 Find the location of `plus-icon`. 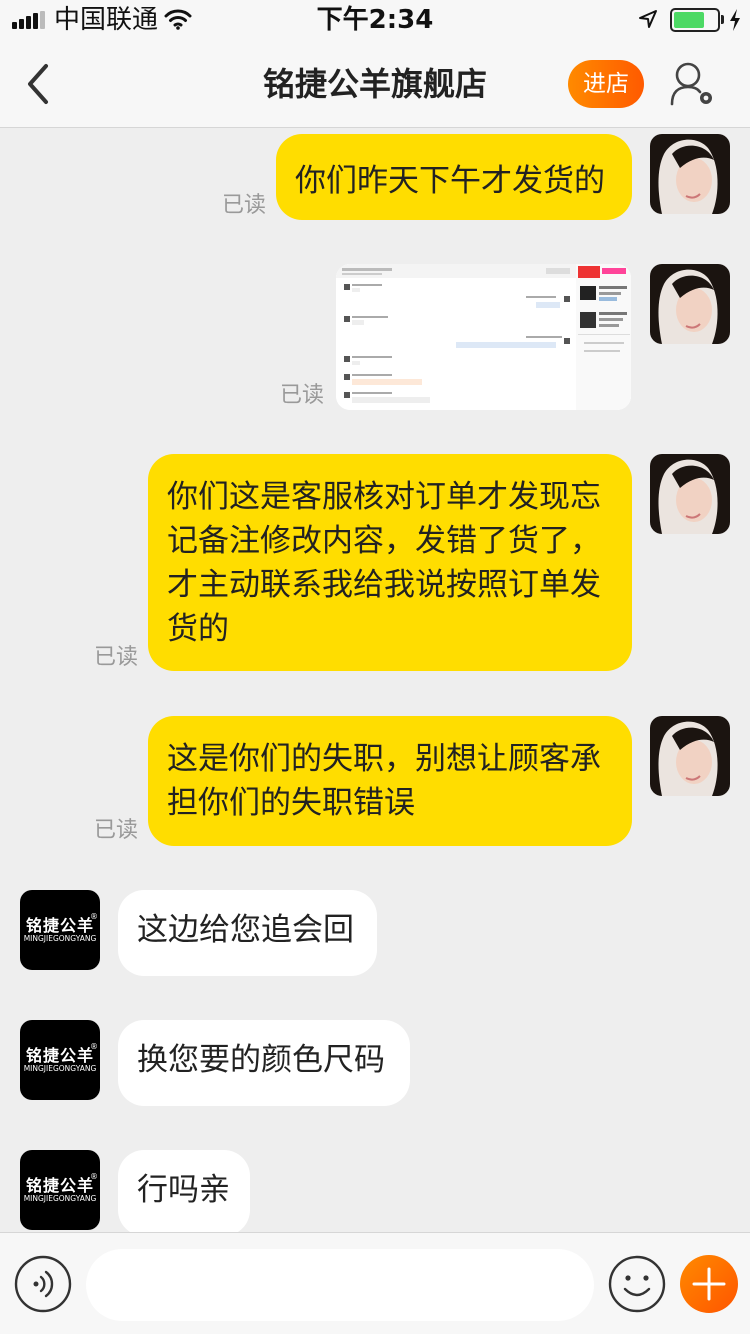

plus-icon is located at coordinates (709, 1284).